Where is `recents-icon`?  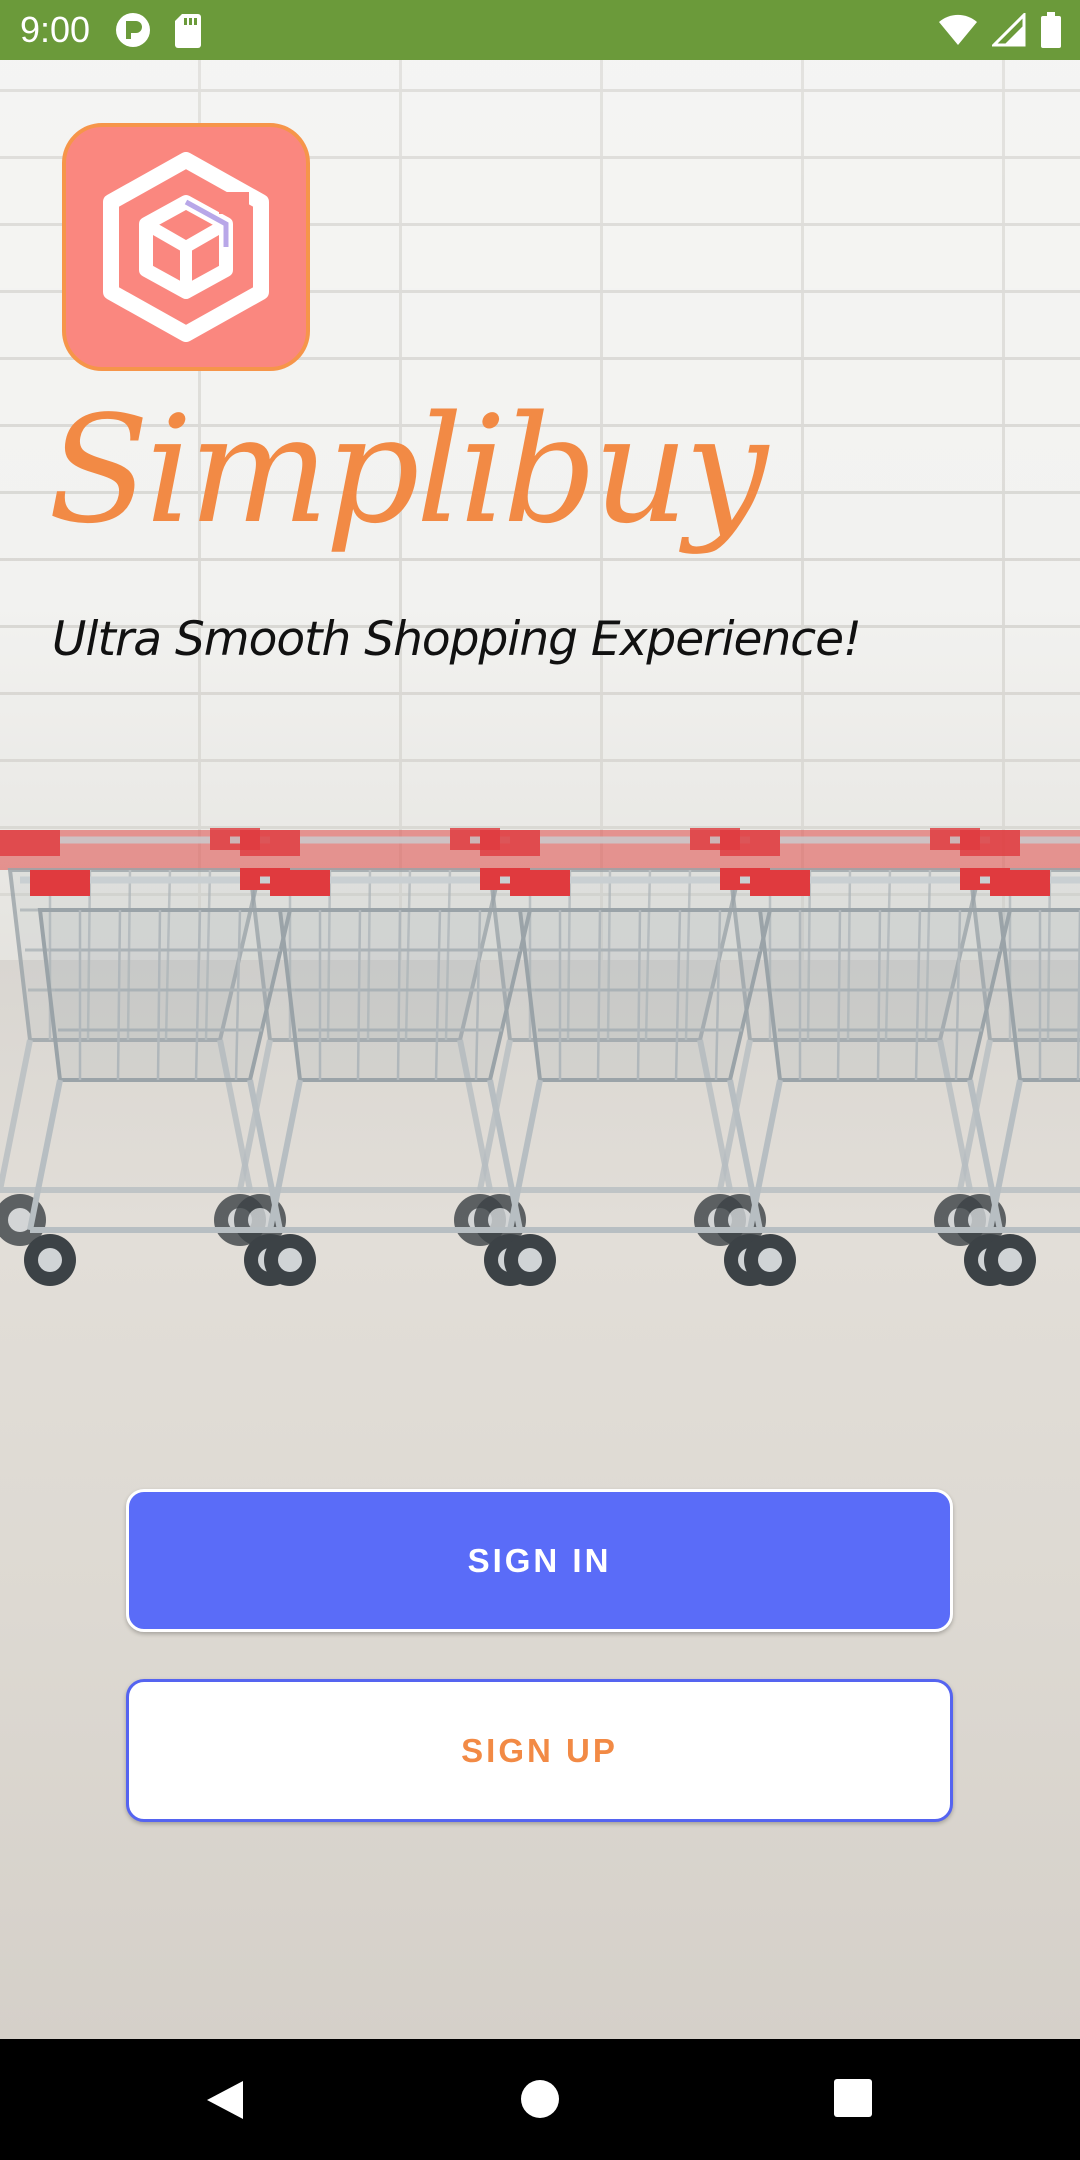 recents-icon is located at coordinates (853, 2100).